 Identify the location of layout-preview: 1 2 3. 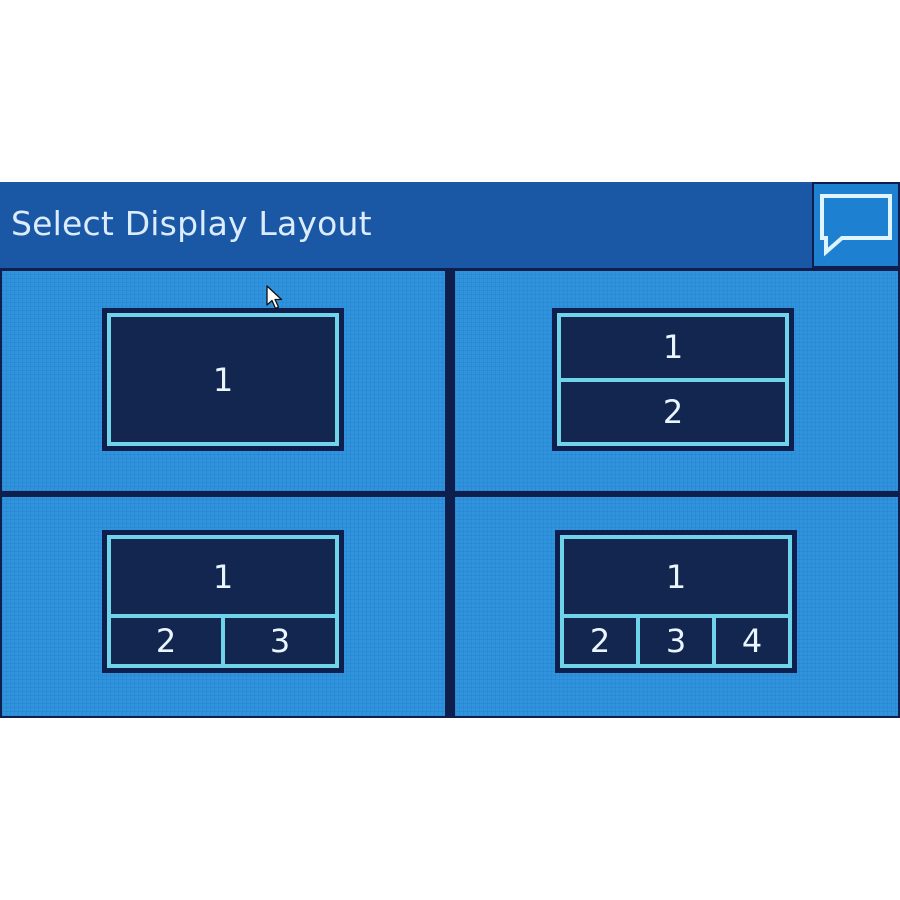
(223, 601).